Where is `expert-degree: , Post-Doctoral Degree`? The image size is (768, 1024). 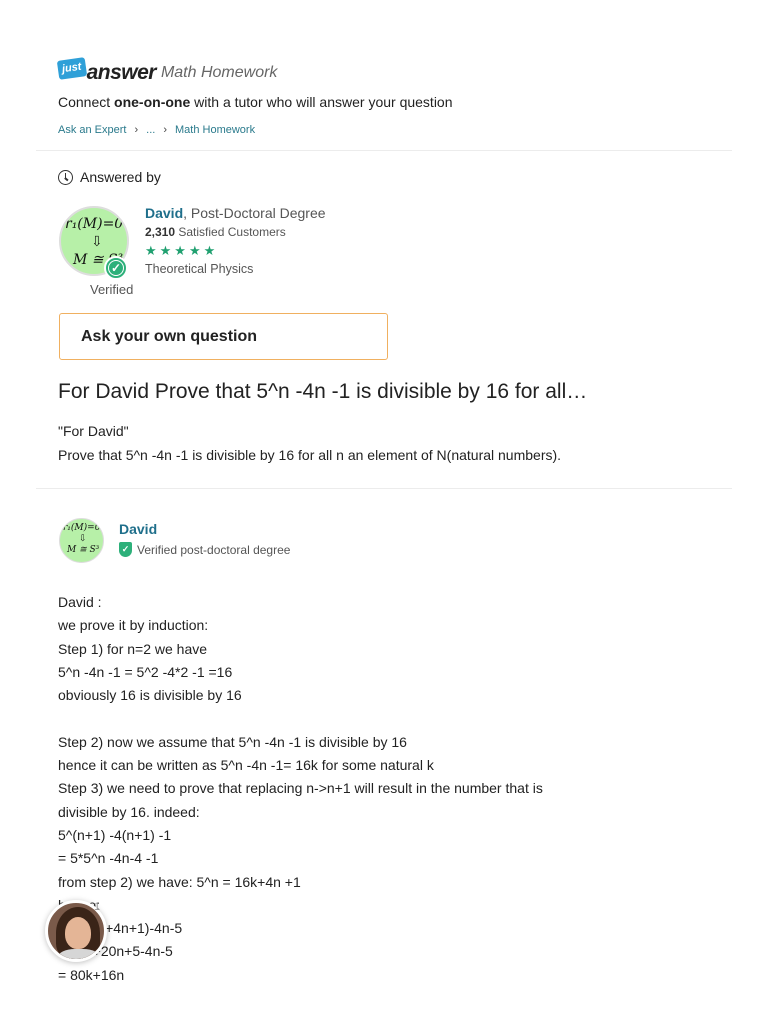
expert-degree: , Post-Doctoral Degree is located at coordinates (254, 213).